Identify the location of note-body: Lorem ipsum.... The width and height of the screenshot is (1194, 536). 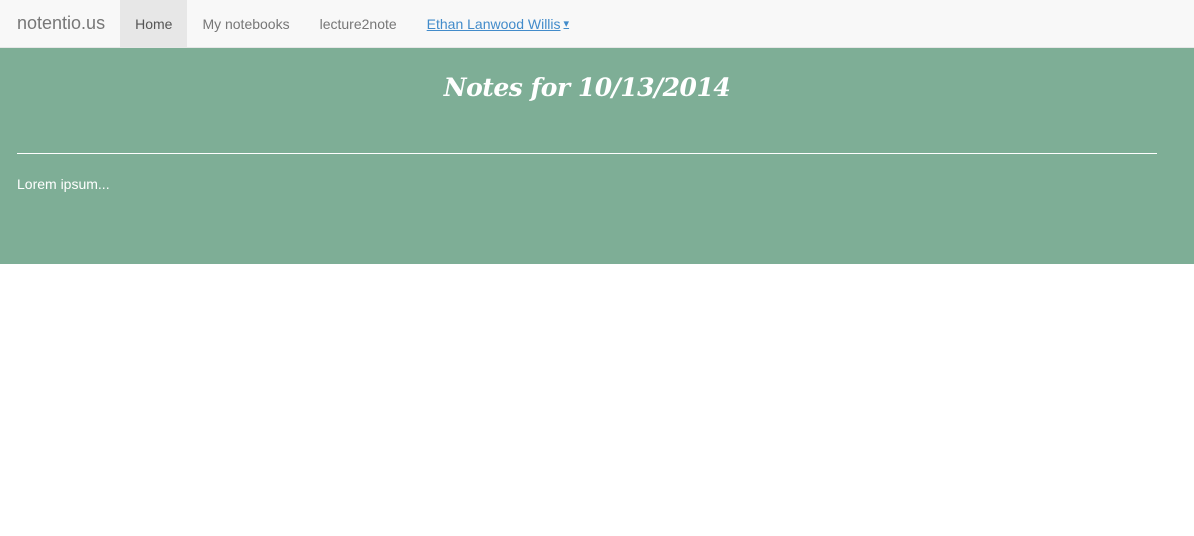
(63, 184).